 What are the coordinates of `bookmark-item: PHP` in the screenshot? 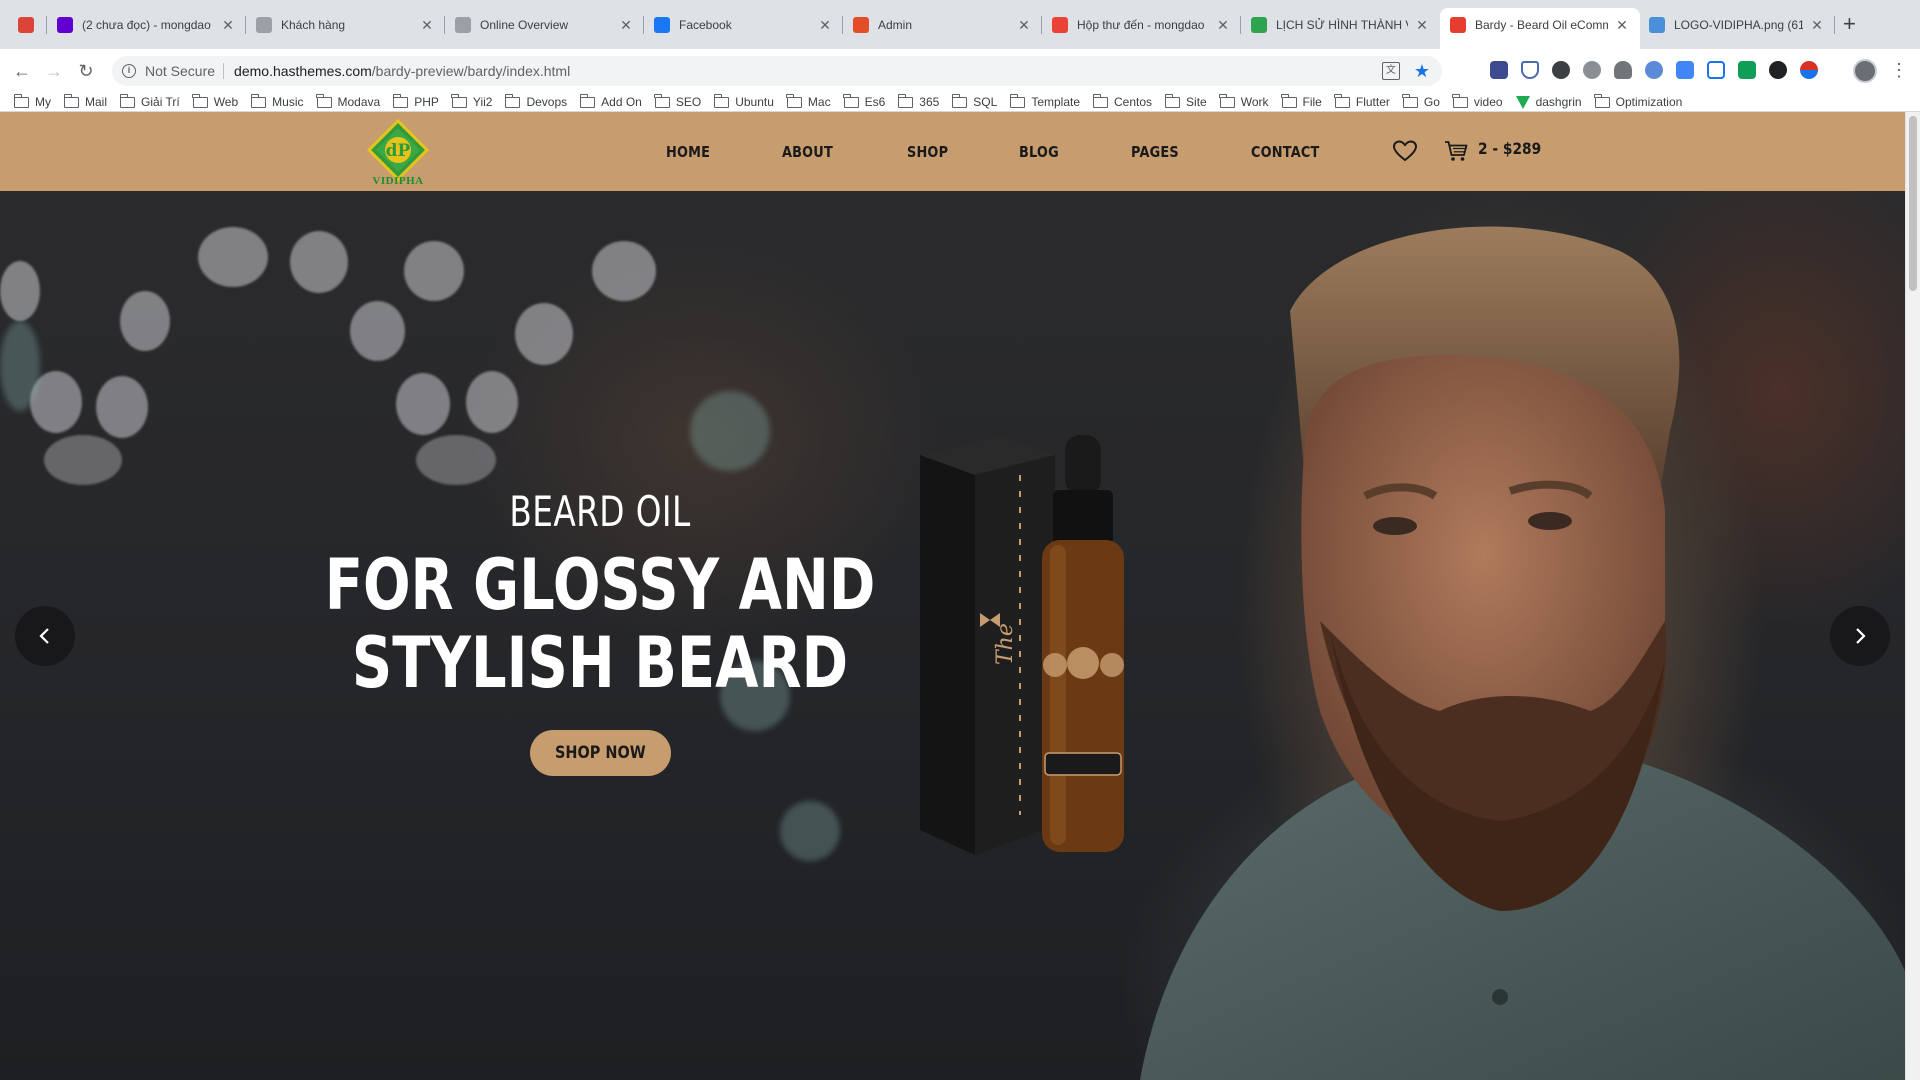 It's located at (415, 101).